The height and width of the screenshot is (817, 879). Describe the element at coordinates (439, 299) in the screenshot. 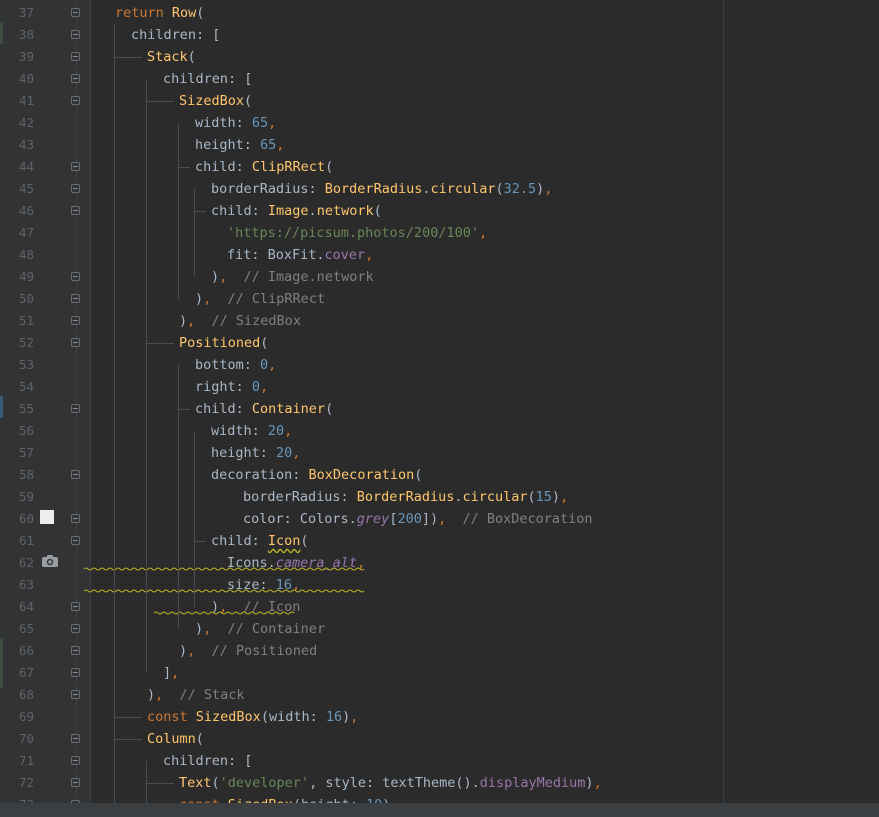

I see `code-line: 50), // ClipRRect` at that location.